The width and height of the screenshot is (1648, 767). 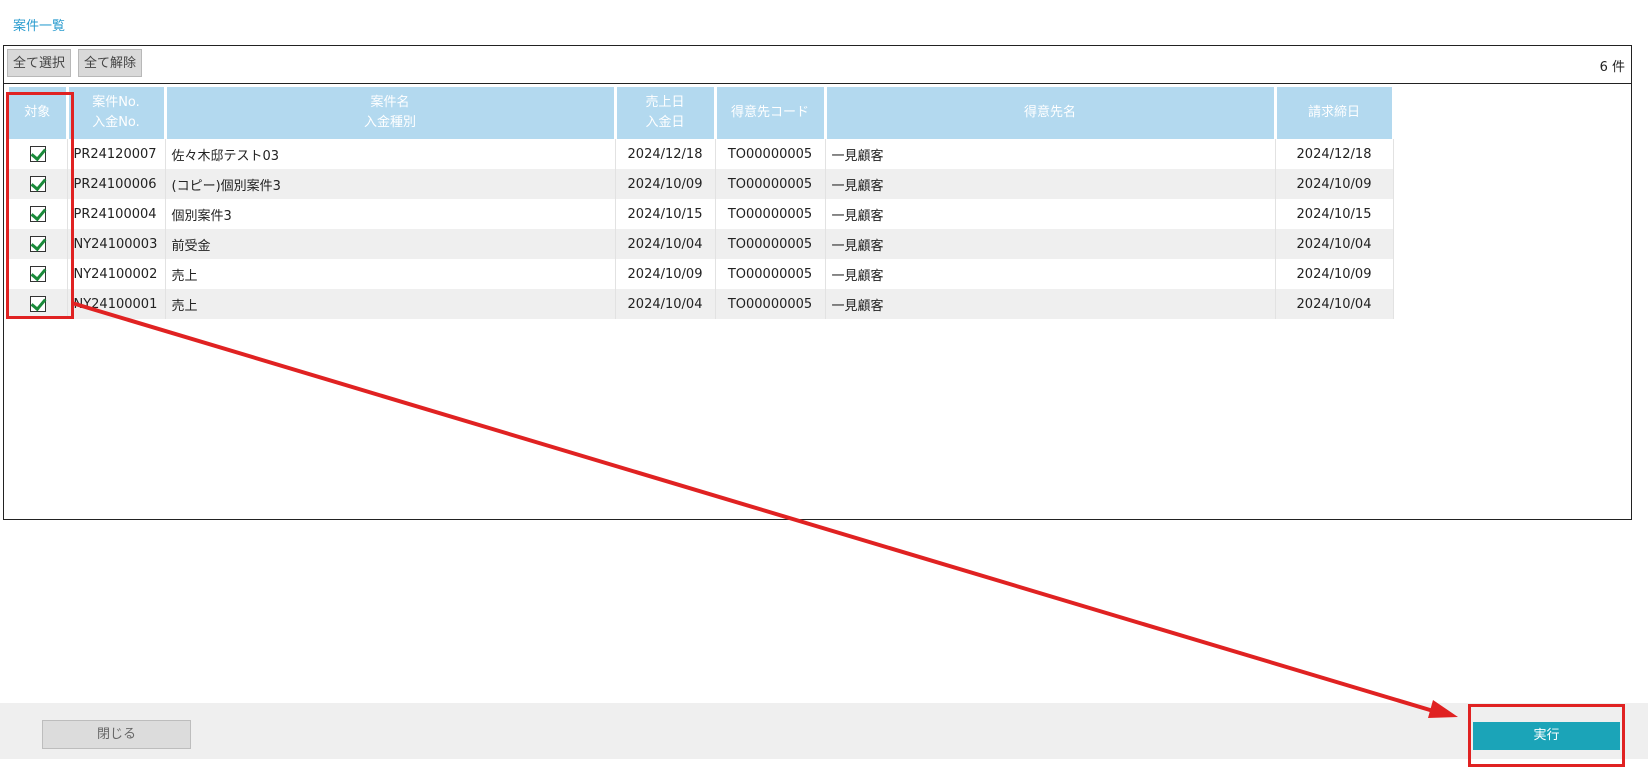 What do you see at coordinates (391, 113) in the screenshot?
I see `header-case-name: 案件名 入金種別` at bounding box center [391, 113].